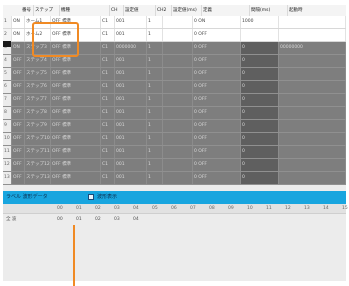  What do you see at coordinates (312, 48) in the screenshot?
I see `cell-start: 00000000` at bounding box center [312, 48].